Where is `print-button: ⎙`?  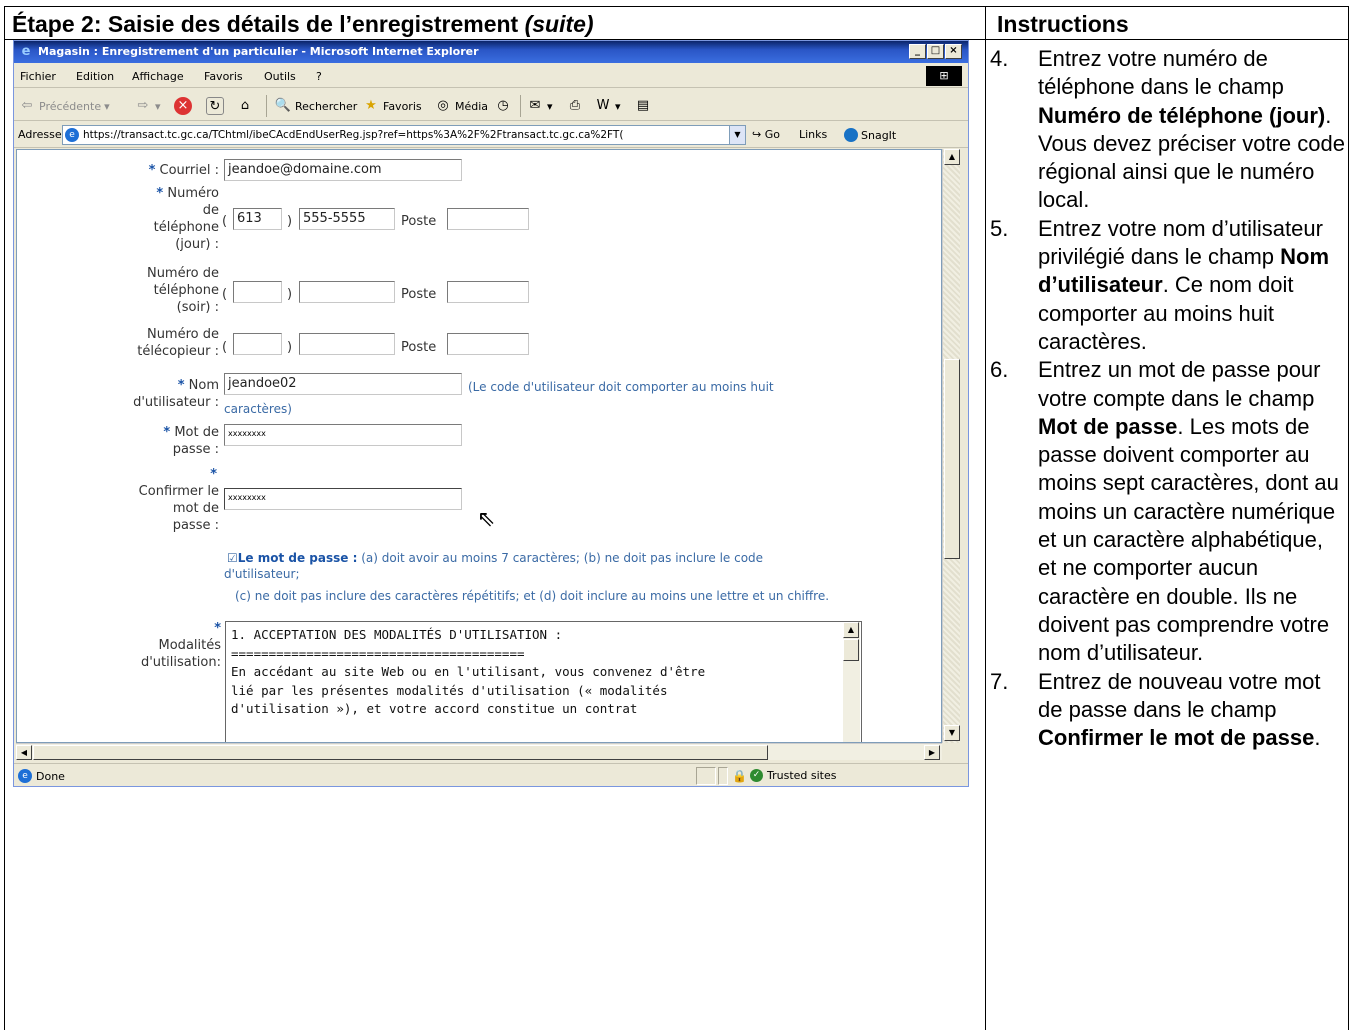 print-button: ⎙ is located at coordinates (575, 106).